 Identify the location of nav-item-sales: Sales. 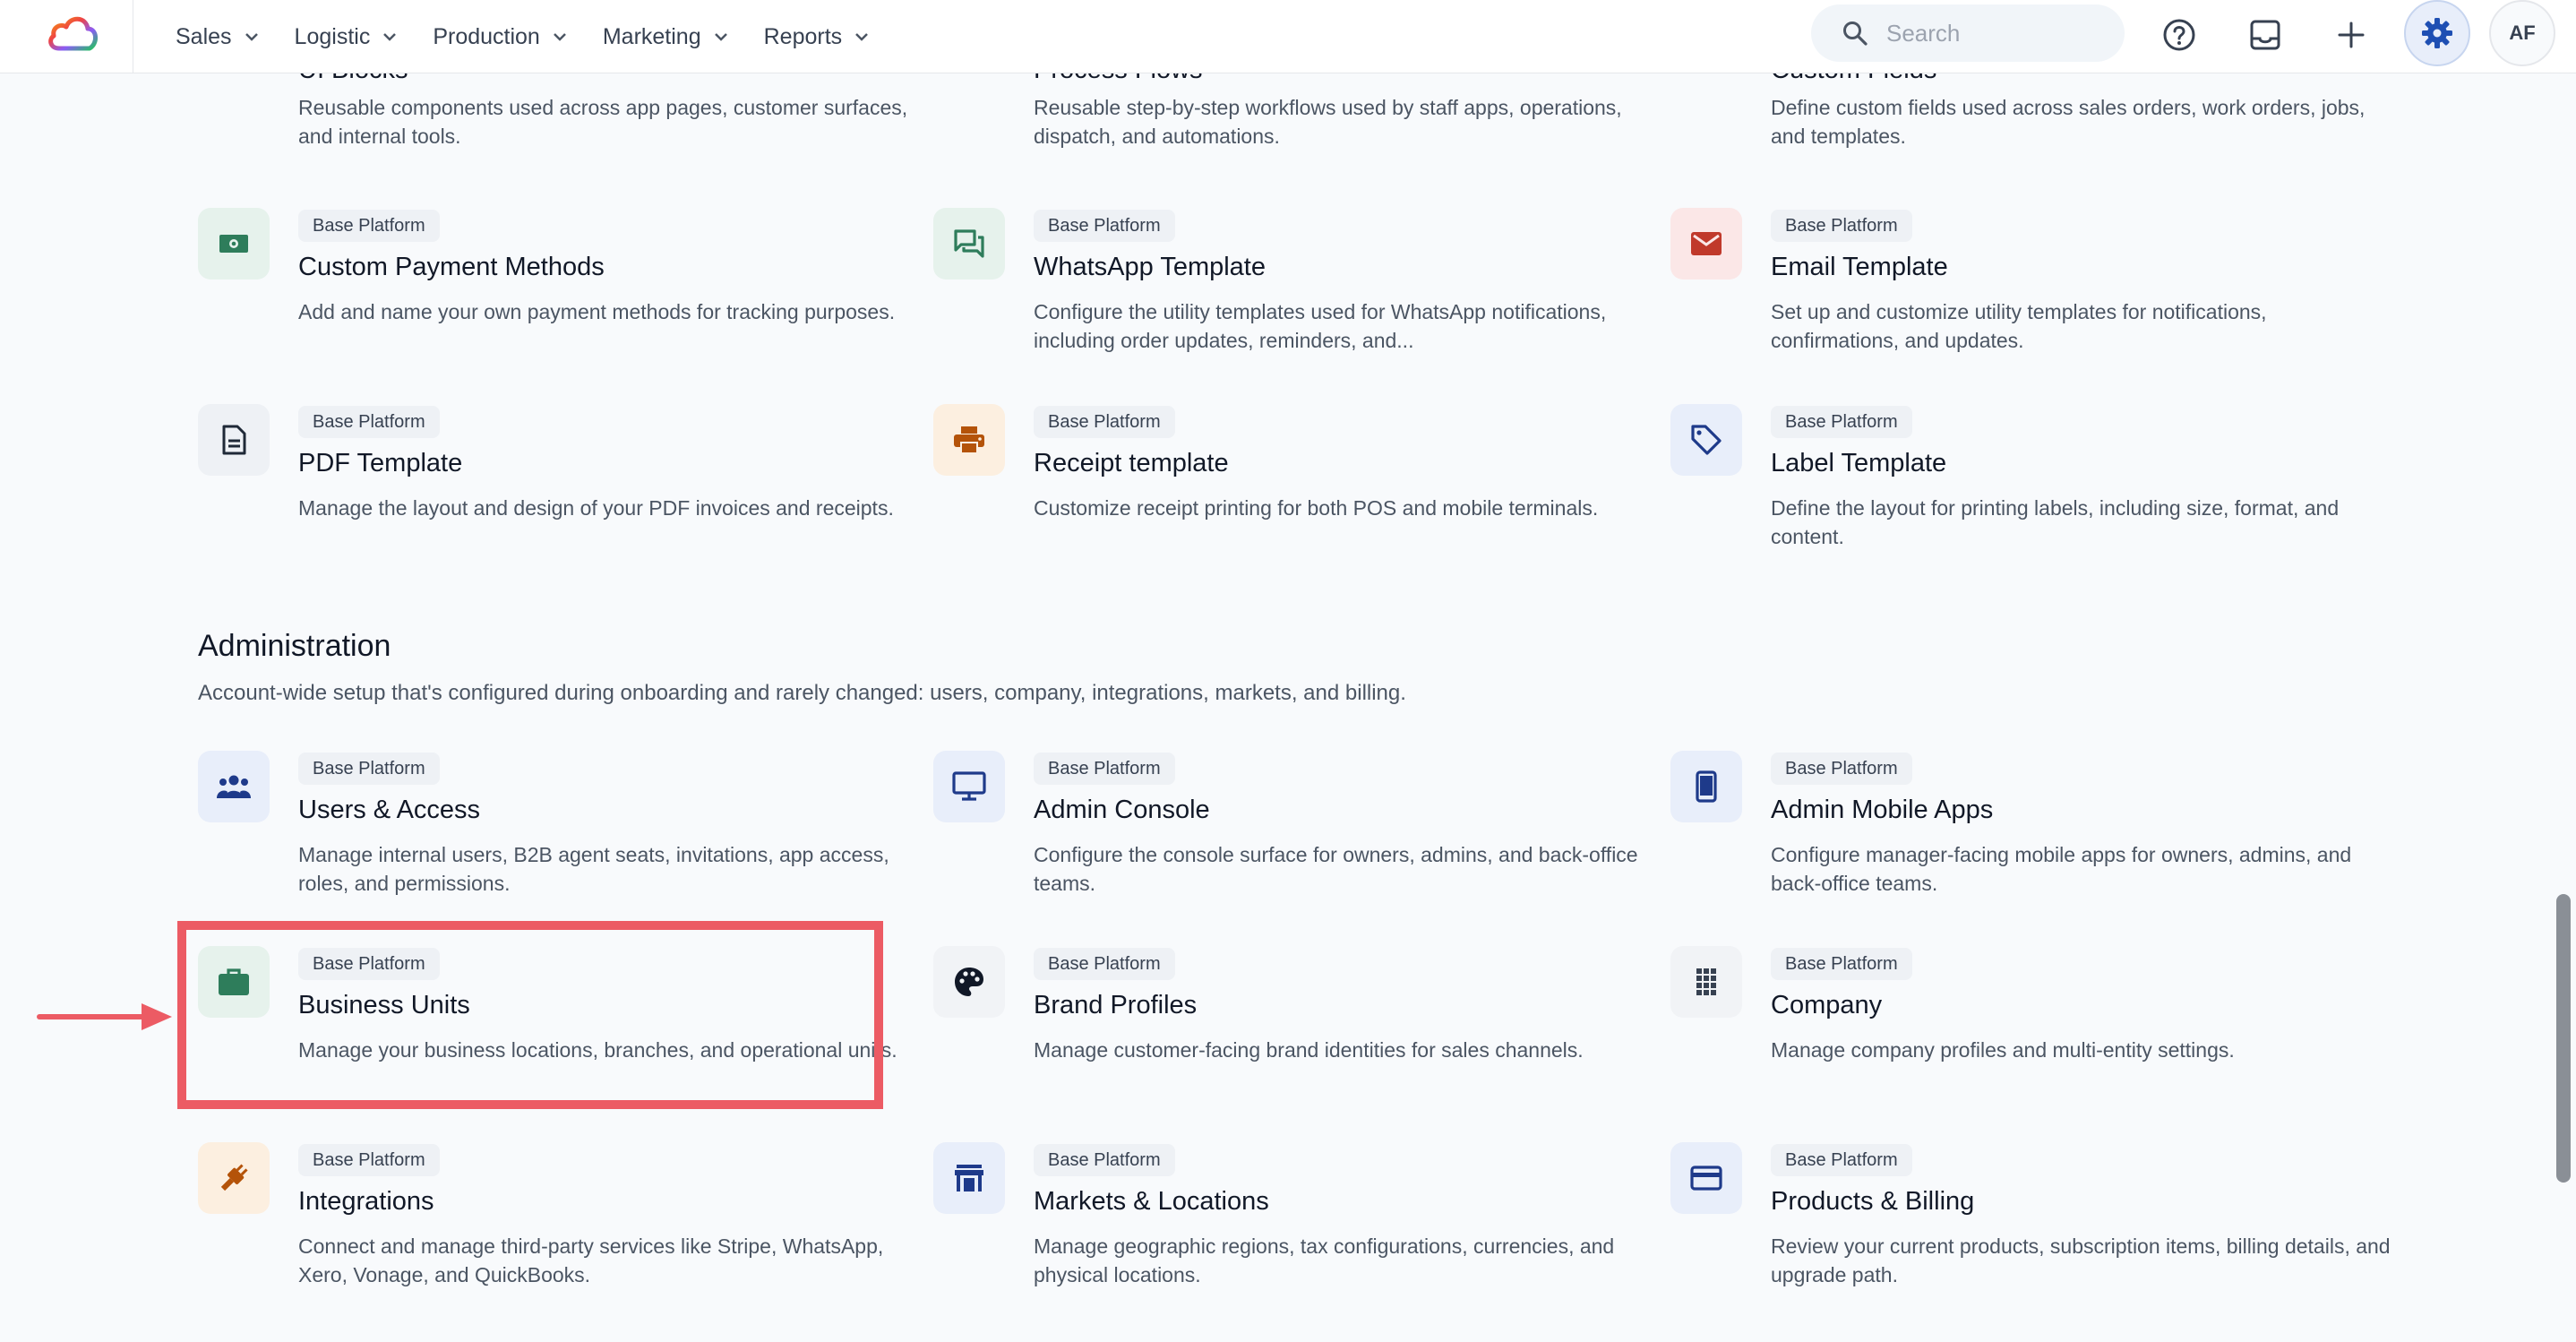
(217, 36).